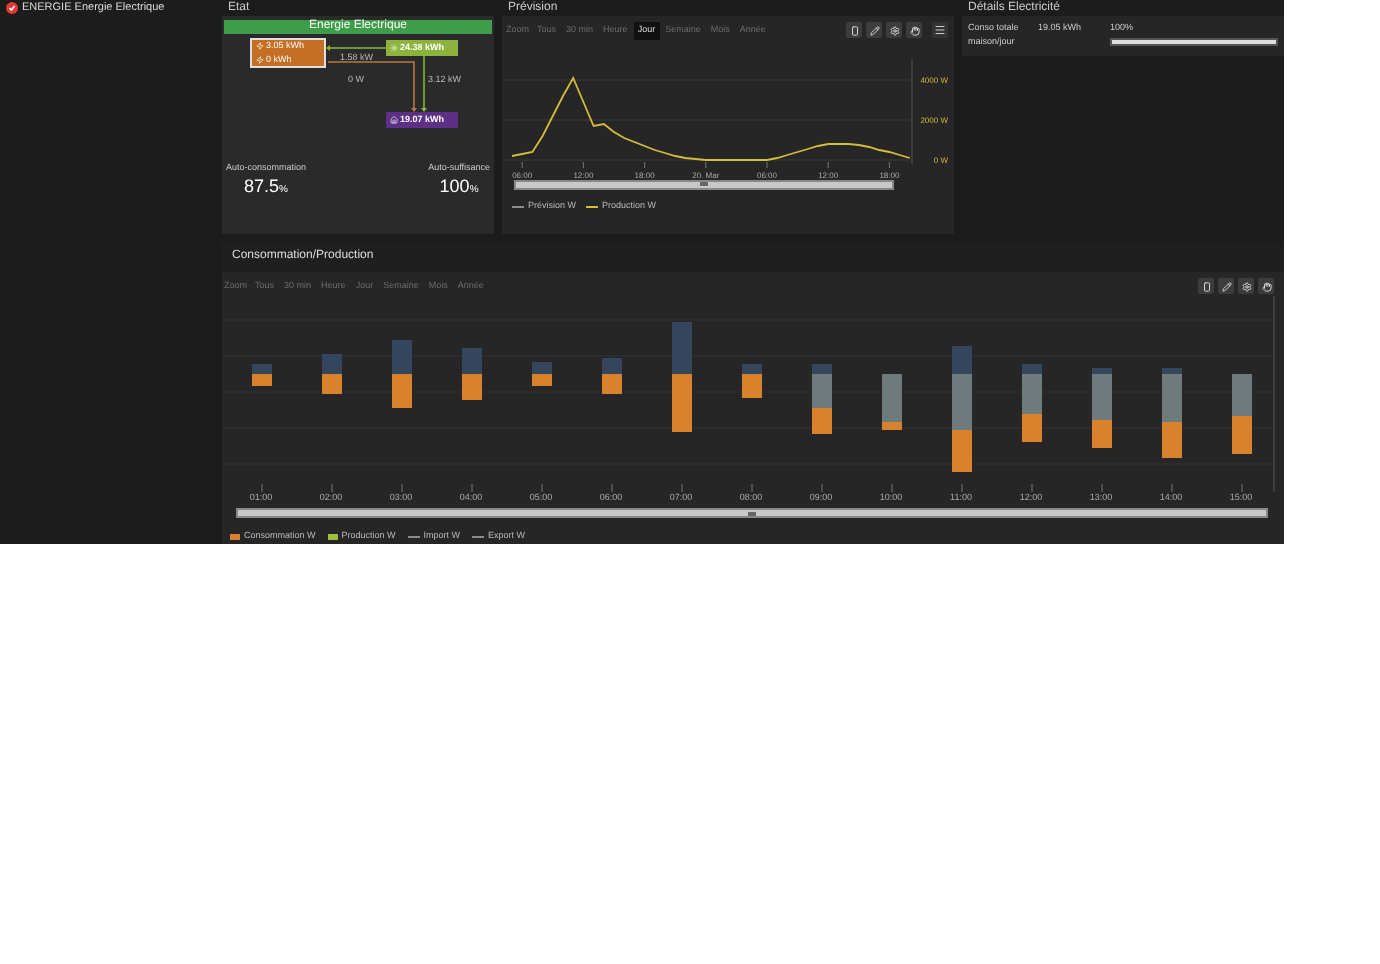  What do you see at coordinates (394, 48) in the screenshot?
I see `sun-icon` at bounding box center [394, 48].